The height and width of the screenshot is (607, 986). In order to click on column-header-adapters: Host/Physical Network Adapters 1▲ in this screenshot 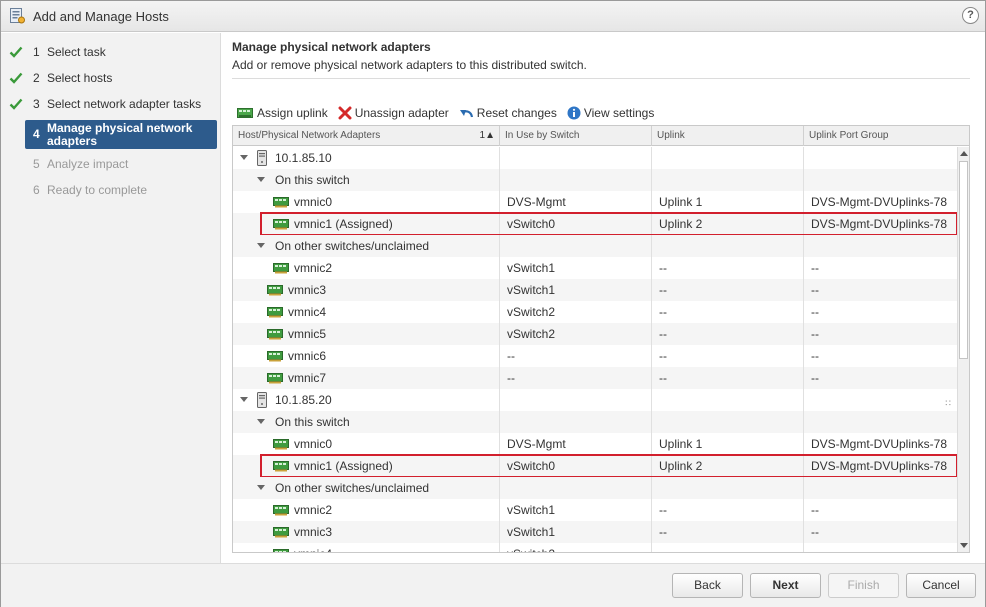, I will do `click(366, 136)`.